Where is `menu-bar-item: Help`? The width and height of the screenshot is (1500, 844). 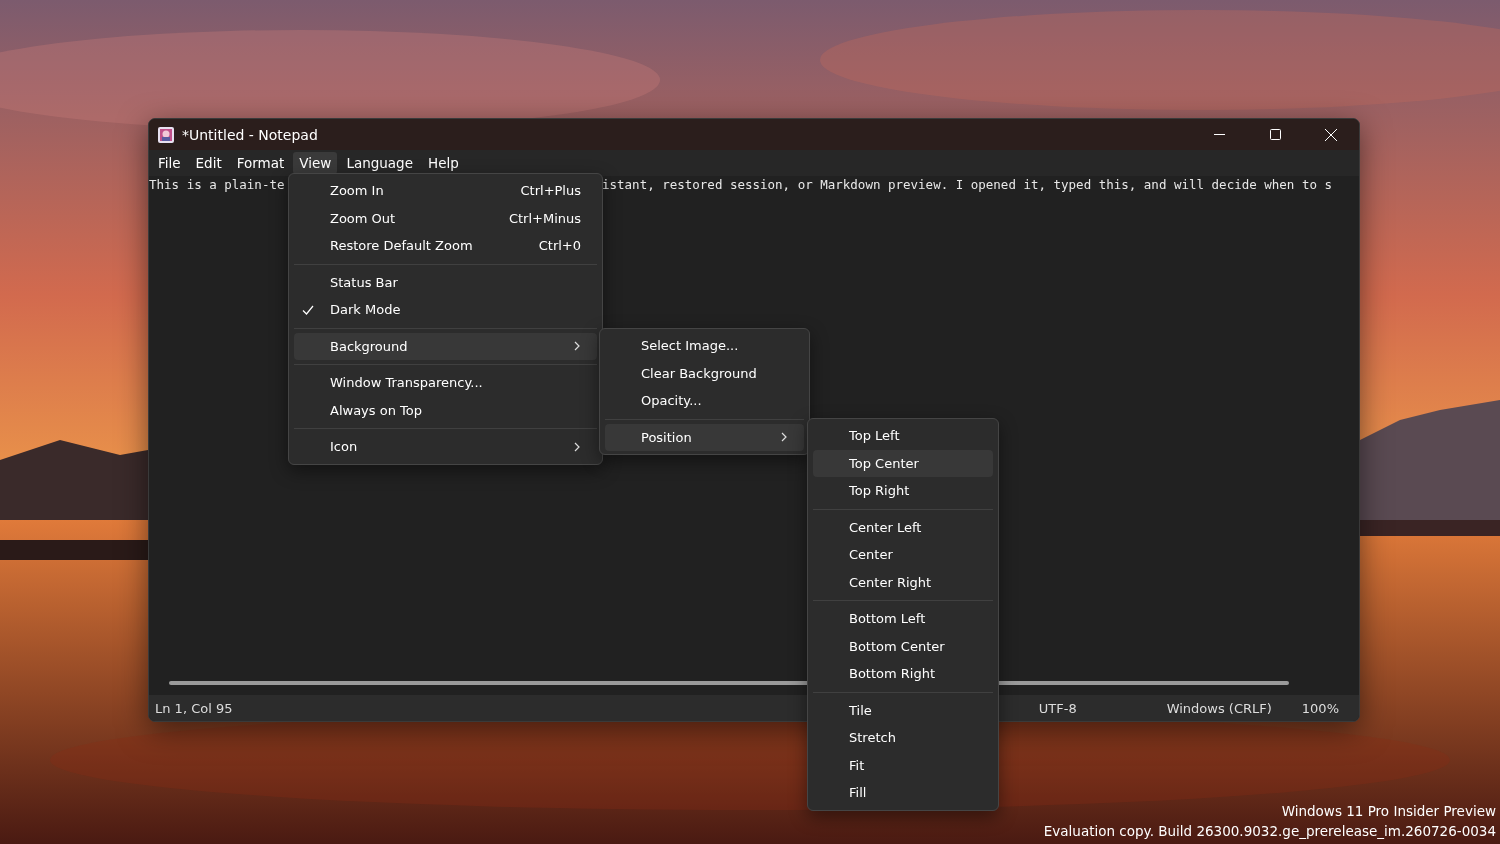
menu-bar-item: Help is located at coordinates (443, 163).